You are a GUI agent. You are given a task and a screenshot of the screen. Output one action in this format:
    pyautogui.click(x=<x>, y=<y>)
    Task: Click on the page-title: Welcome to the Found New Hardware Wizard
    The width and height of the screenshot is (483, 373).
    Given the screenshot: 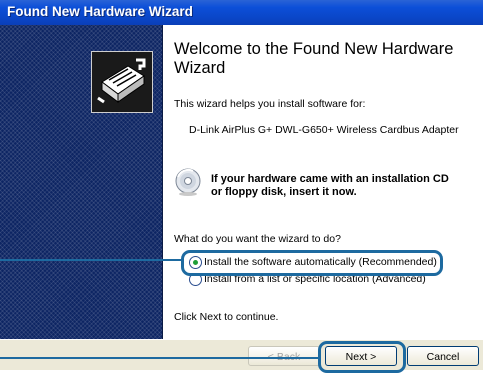 What is the action you would take?
    pyautogui.click(x=314, y=58)
    